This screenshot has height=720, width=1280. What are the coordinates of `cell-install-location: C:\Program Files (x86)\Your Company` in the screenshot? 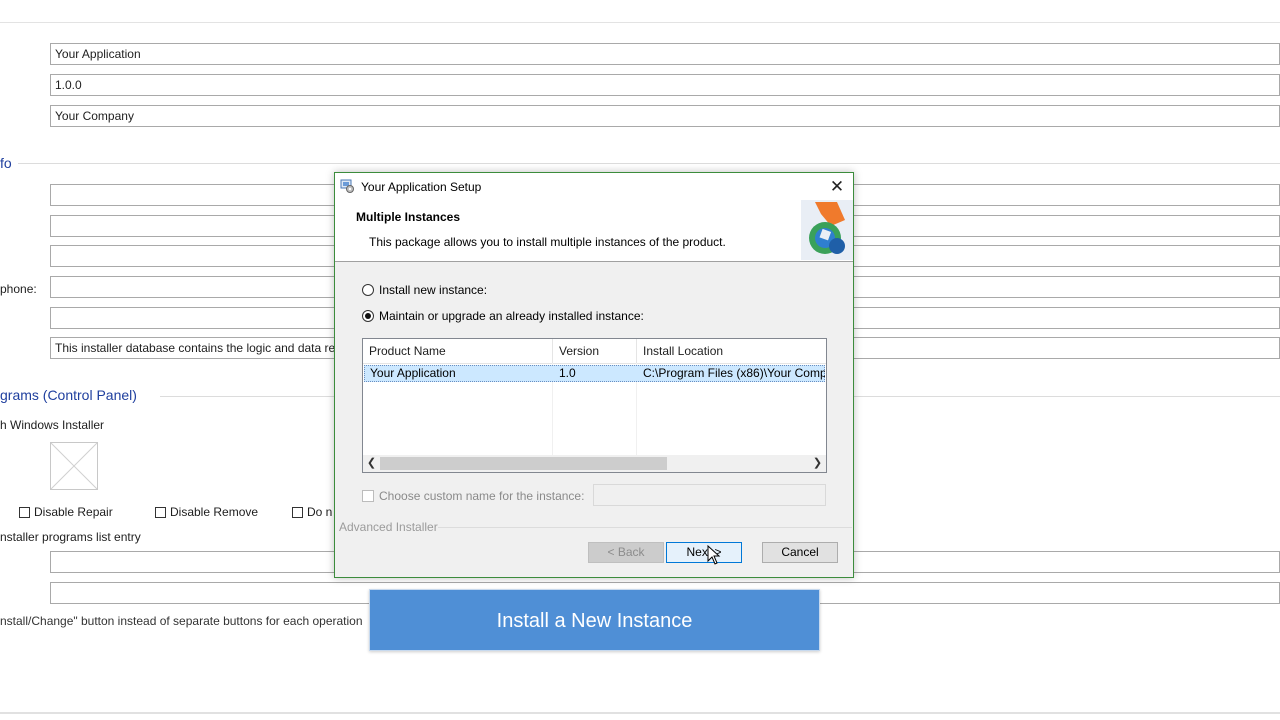 It's located at (734, 373).